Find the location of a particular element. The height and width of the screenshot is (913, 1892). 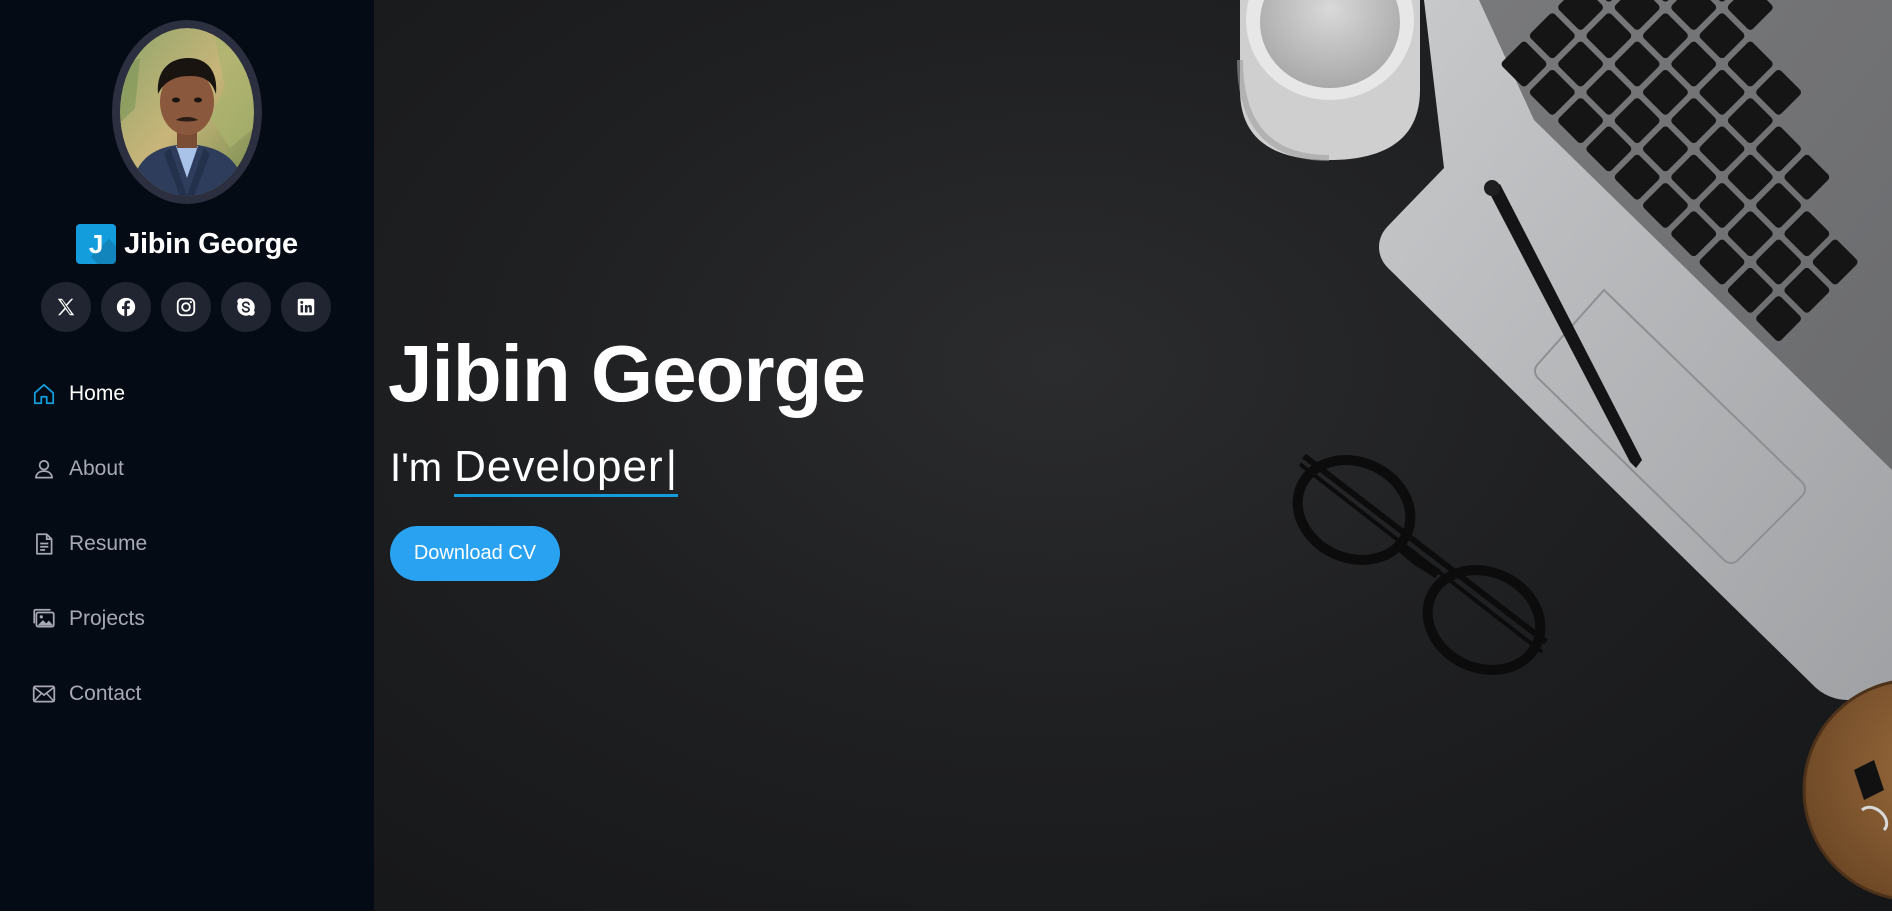

instagram-icon is located at coordinates (186, 307).